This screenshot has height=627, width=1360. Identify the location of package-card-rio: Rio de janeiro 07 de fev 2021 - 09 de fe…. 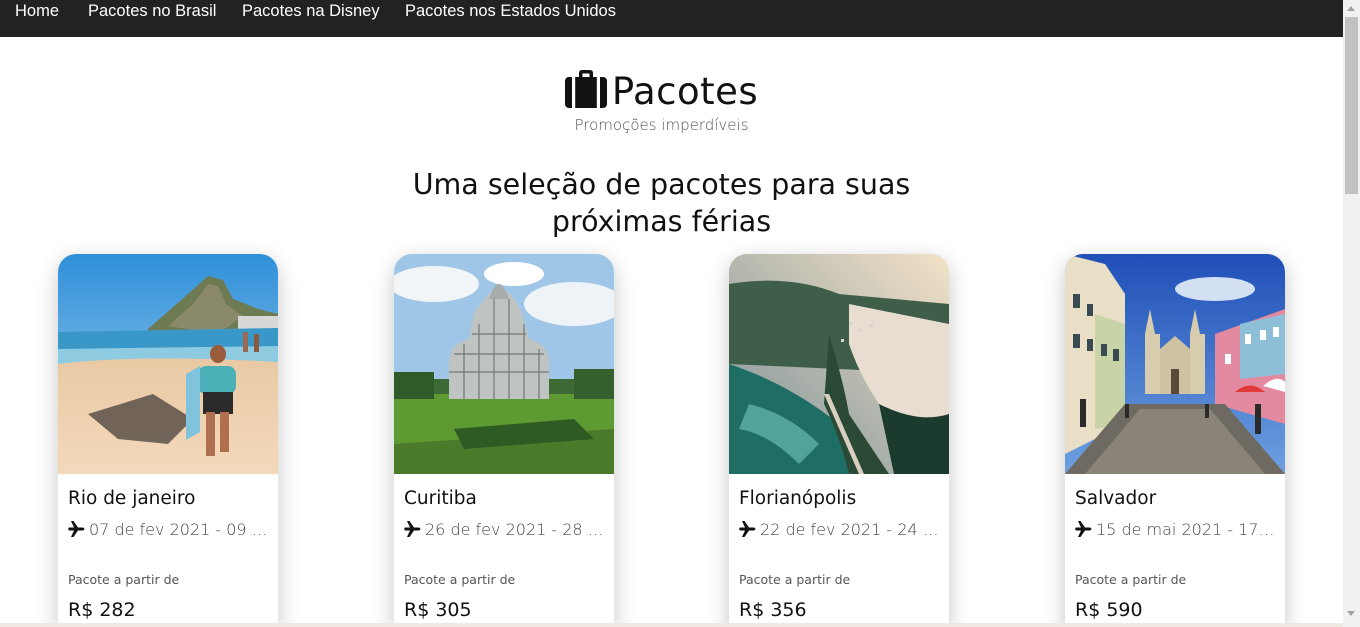
(168, 440).